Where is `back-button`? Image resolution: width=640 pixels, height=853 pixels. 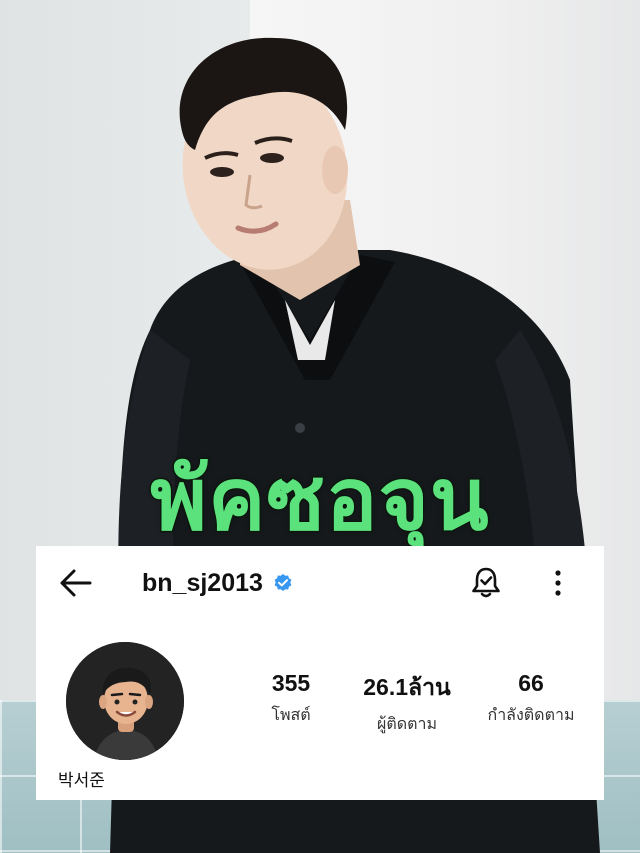 back-button is located at coordinates (76, 583).